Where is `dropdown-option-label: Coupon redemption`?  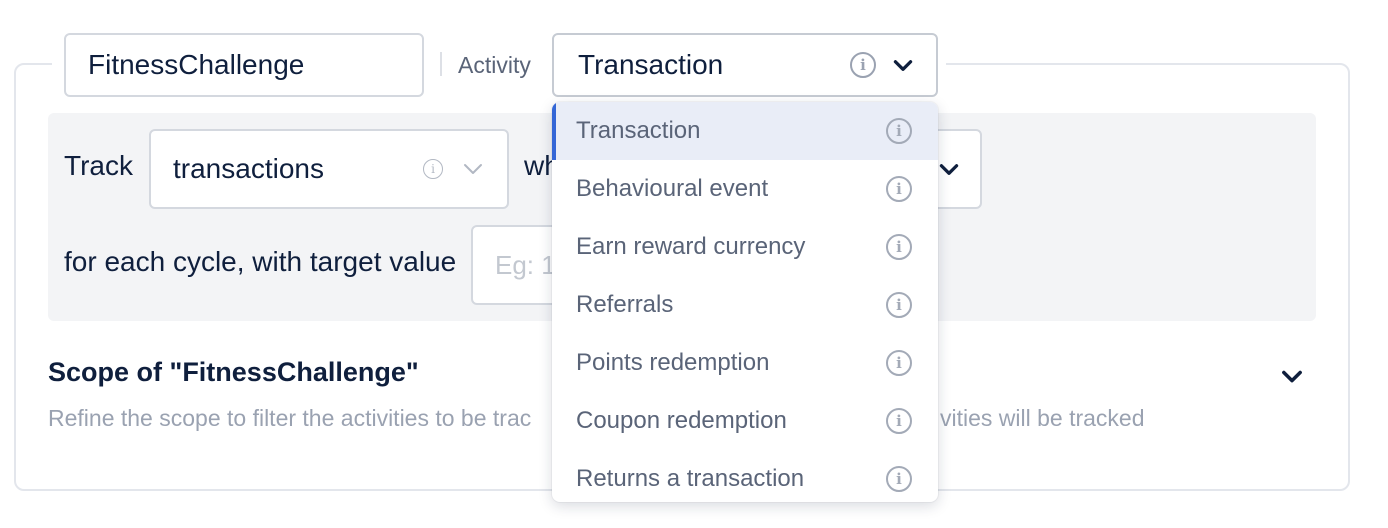
dropdown-option-label: Coupon redemption is located at coordinates (681, 420).